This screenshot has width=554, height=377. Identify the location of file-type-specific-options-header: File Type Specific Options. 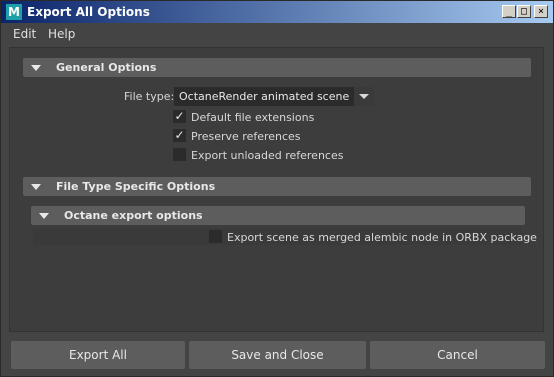
(277, 186).